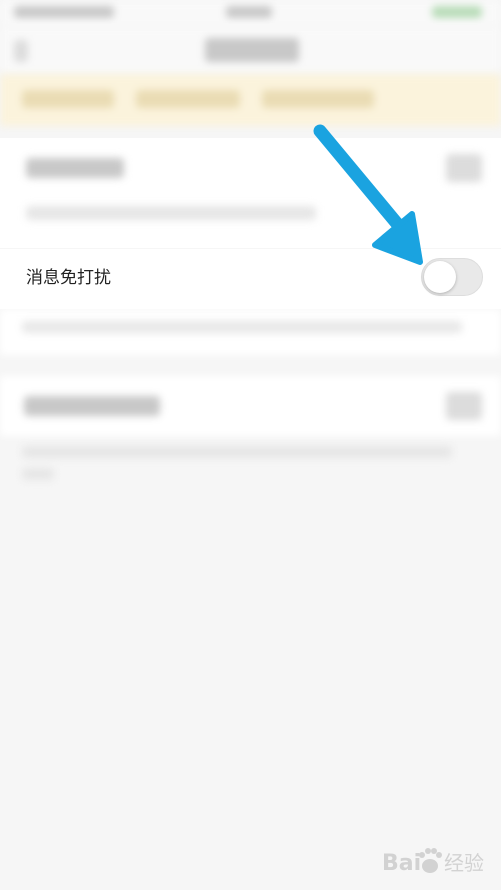  I want to click on baidu-jingyan-watermark: Bai 经验, so click(433, 862).